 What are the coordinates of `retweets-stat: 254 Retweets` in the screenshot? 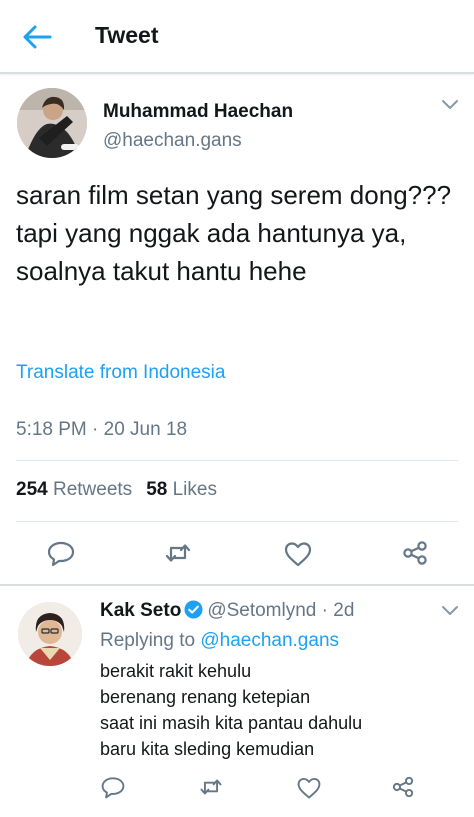 It's located at (74, 489).